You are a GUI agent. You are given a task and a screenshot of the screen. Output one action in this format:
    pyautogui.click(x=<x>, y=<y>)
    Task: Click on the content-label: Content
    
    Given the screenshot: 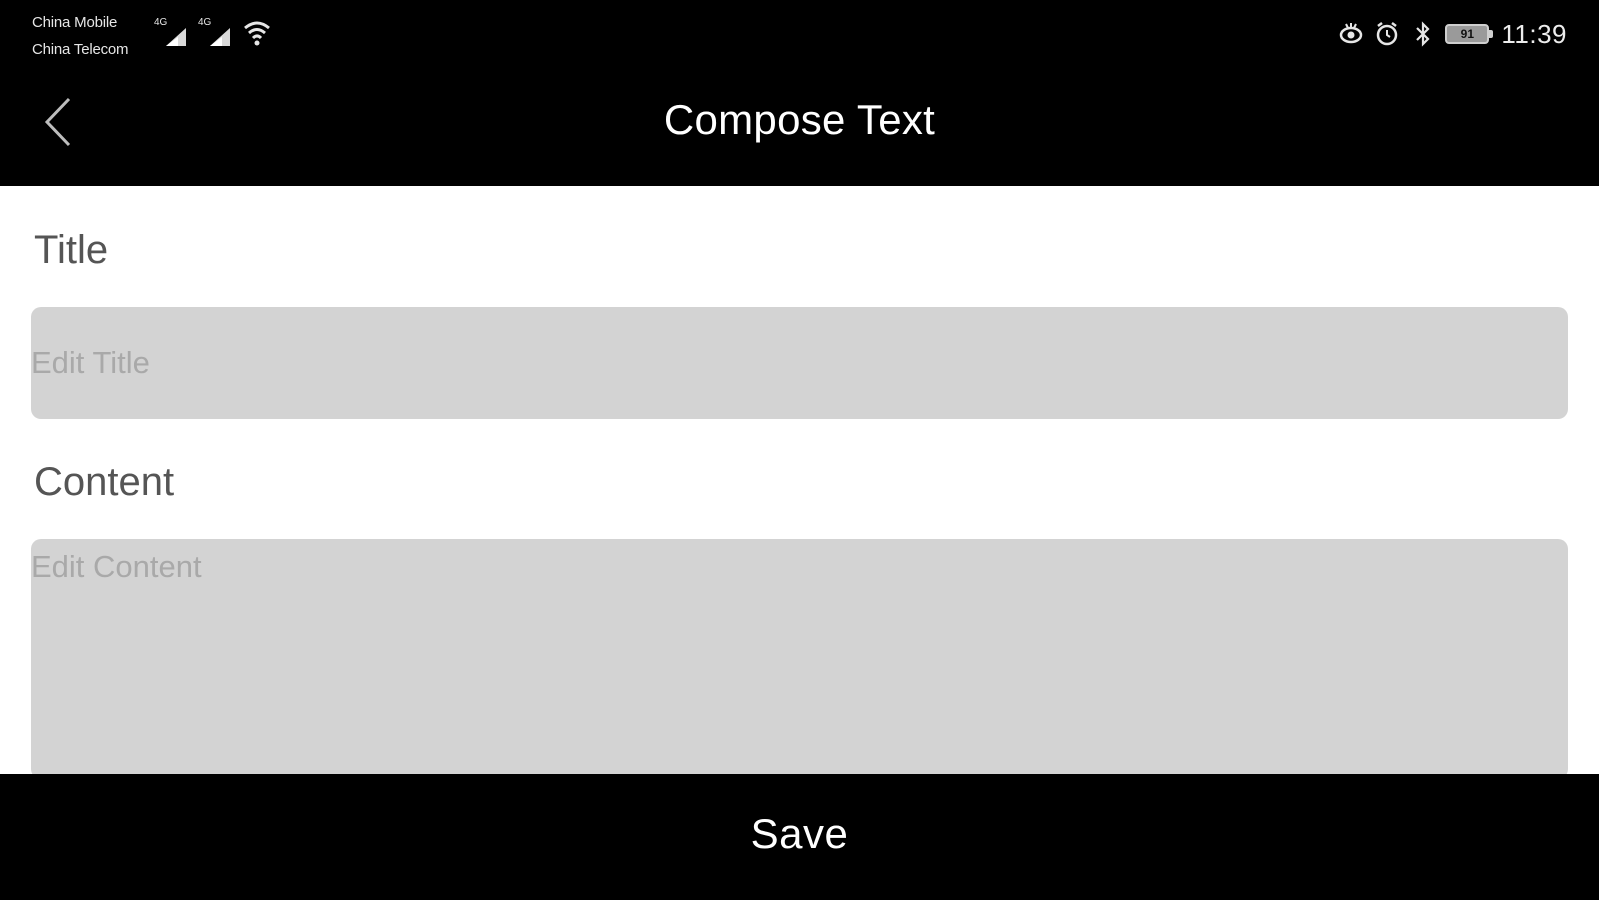 What is the action you would take?
    pyautogui.click(x=104, y=482)
    